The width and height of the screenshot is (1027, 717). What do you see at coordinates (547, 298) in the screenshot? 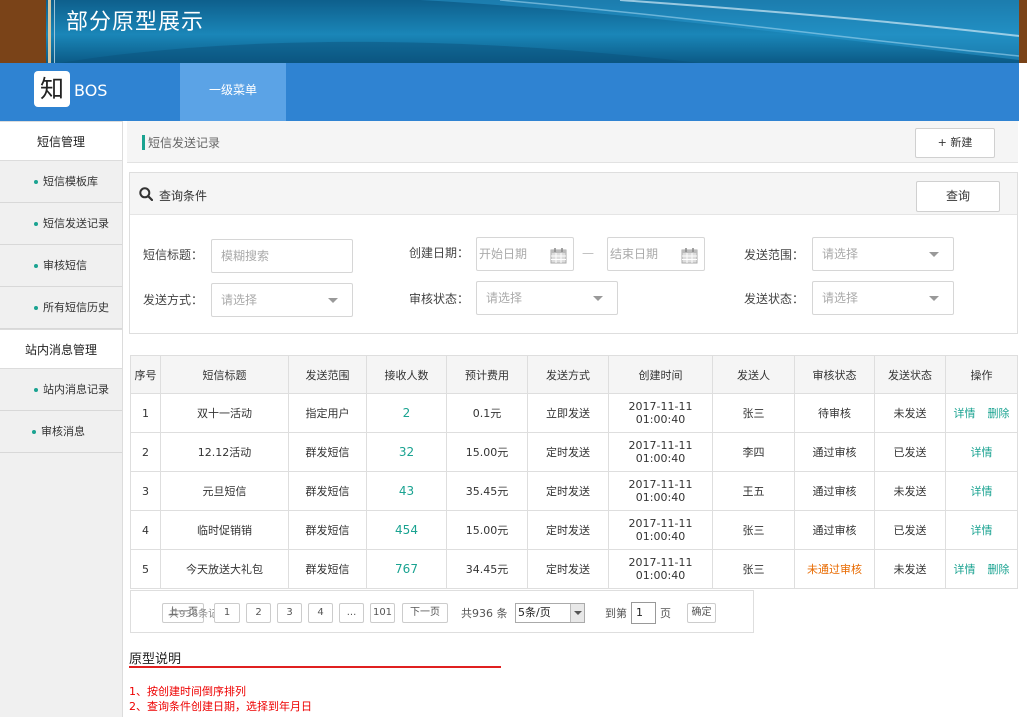
I see `review-select: 请选择` at bounding box center [547, 298].